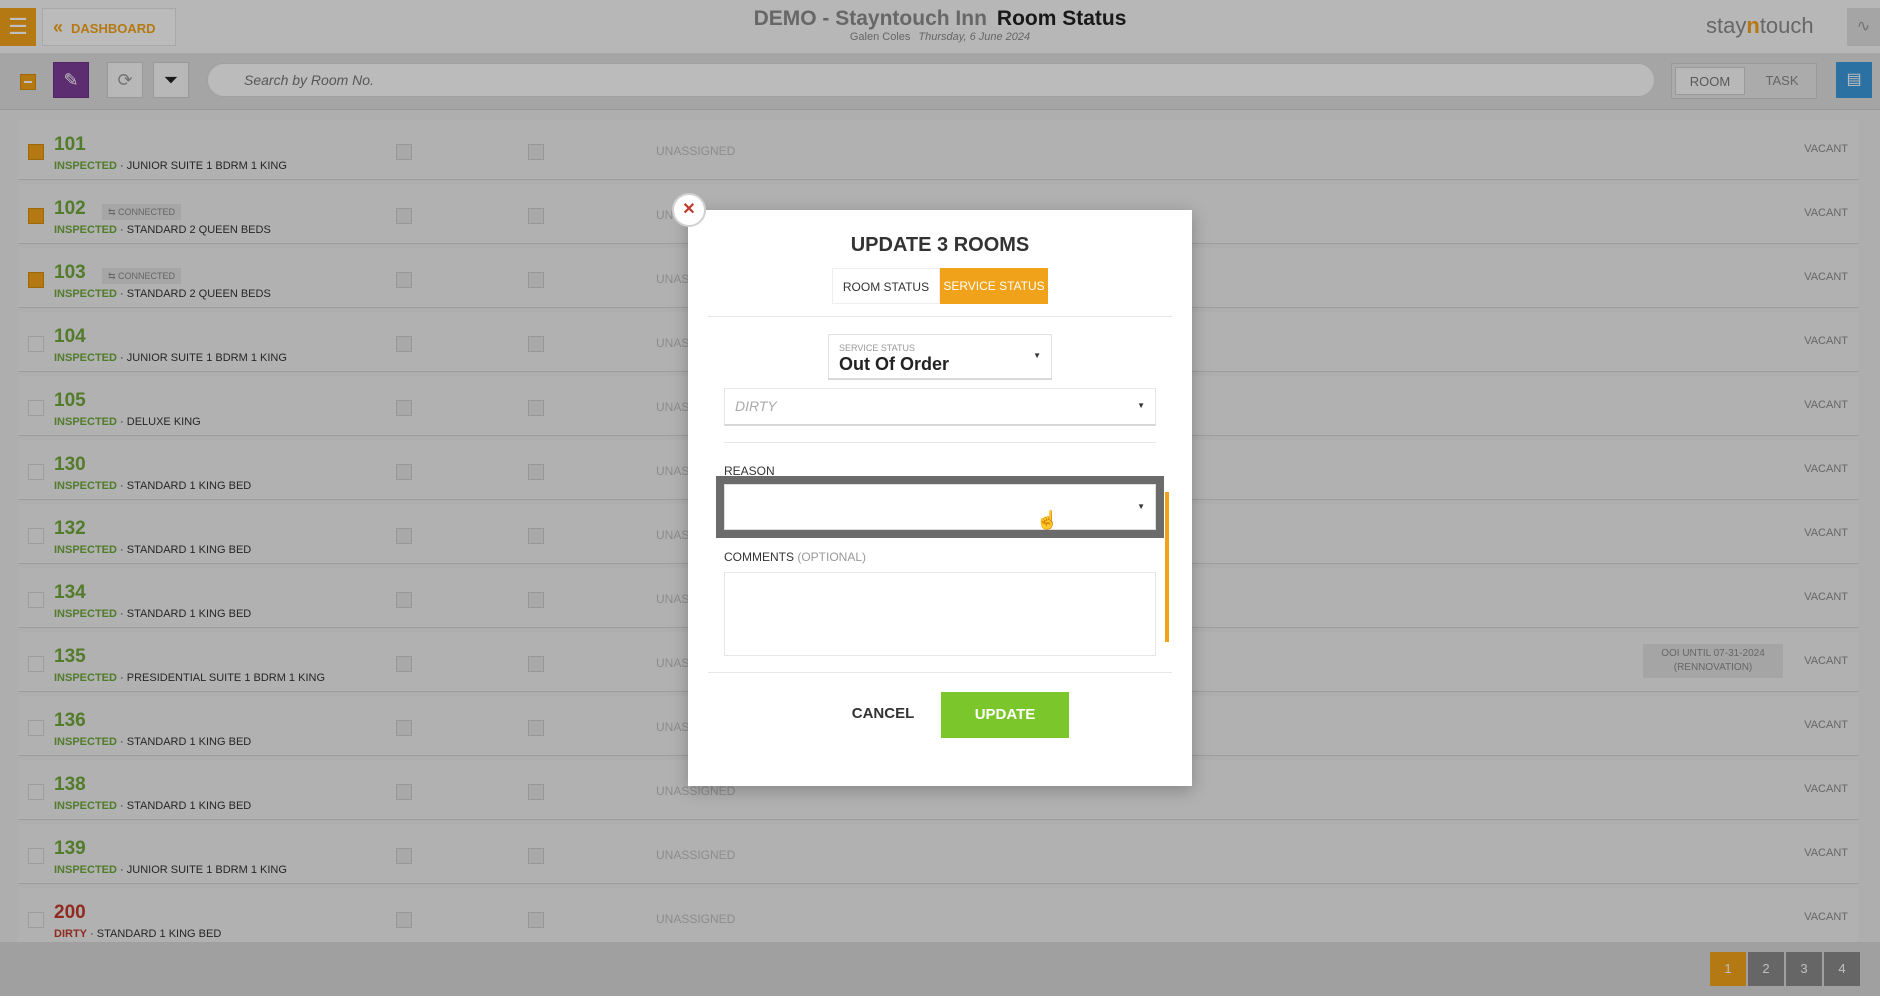 The height and width of the screenshot is (996, 1880). What do you see at coordinates (877, 348) in the screenshot?
I see `service-status-label: SERVICE STATUS` at bounding box center [877, 348].